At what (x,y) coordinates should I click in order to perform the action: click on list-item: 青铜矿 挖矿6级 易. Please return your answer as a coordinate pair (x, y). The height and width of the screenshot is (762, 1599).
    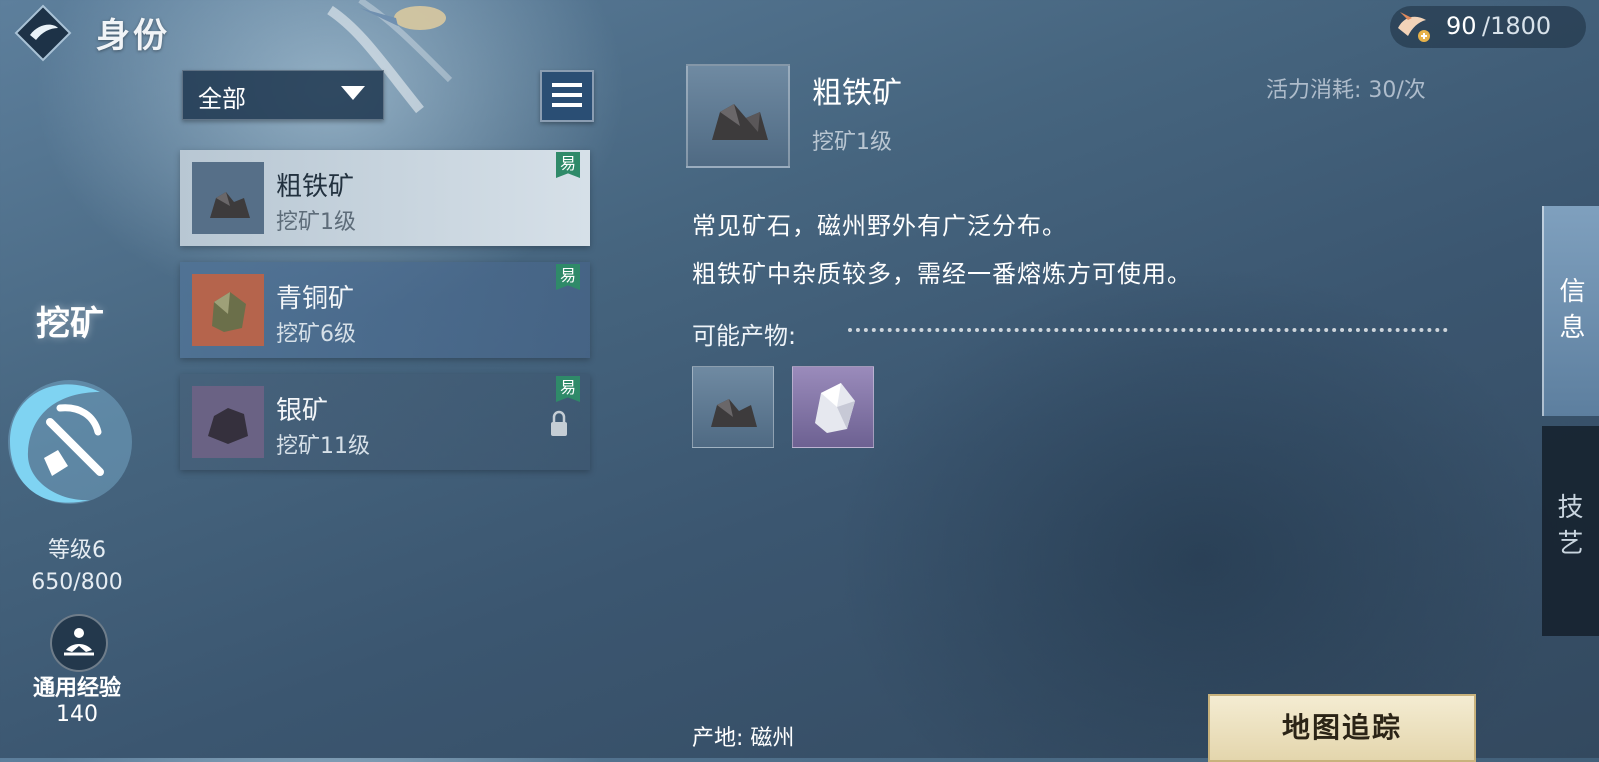
    Looking at the image, I should click on (385, 310).